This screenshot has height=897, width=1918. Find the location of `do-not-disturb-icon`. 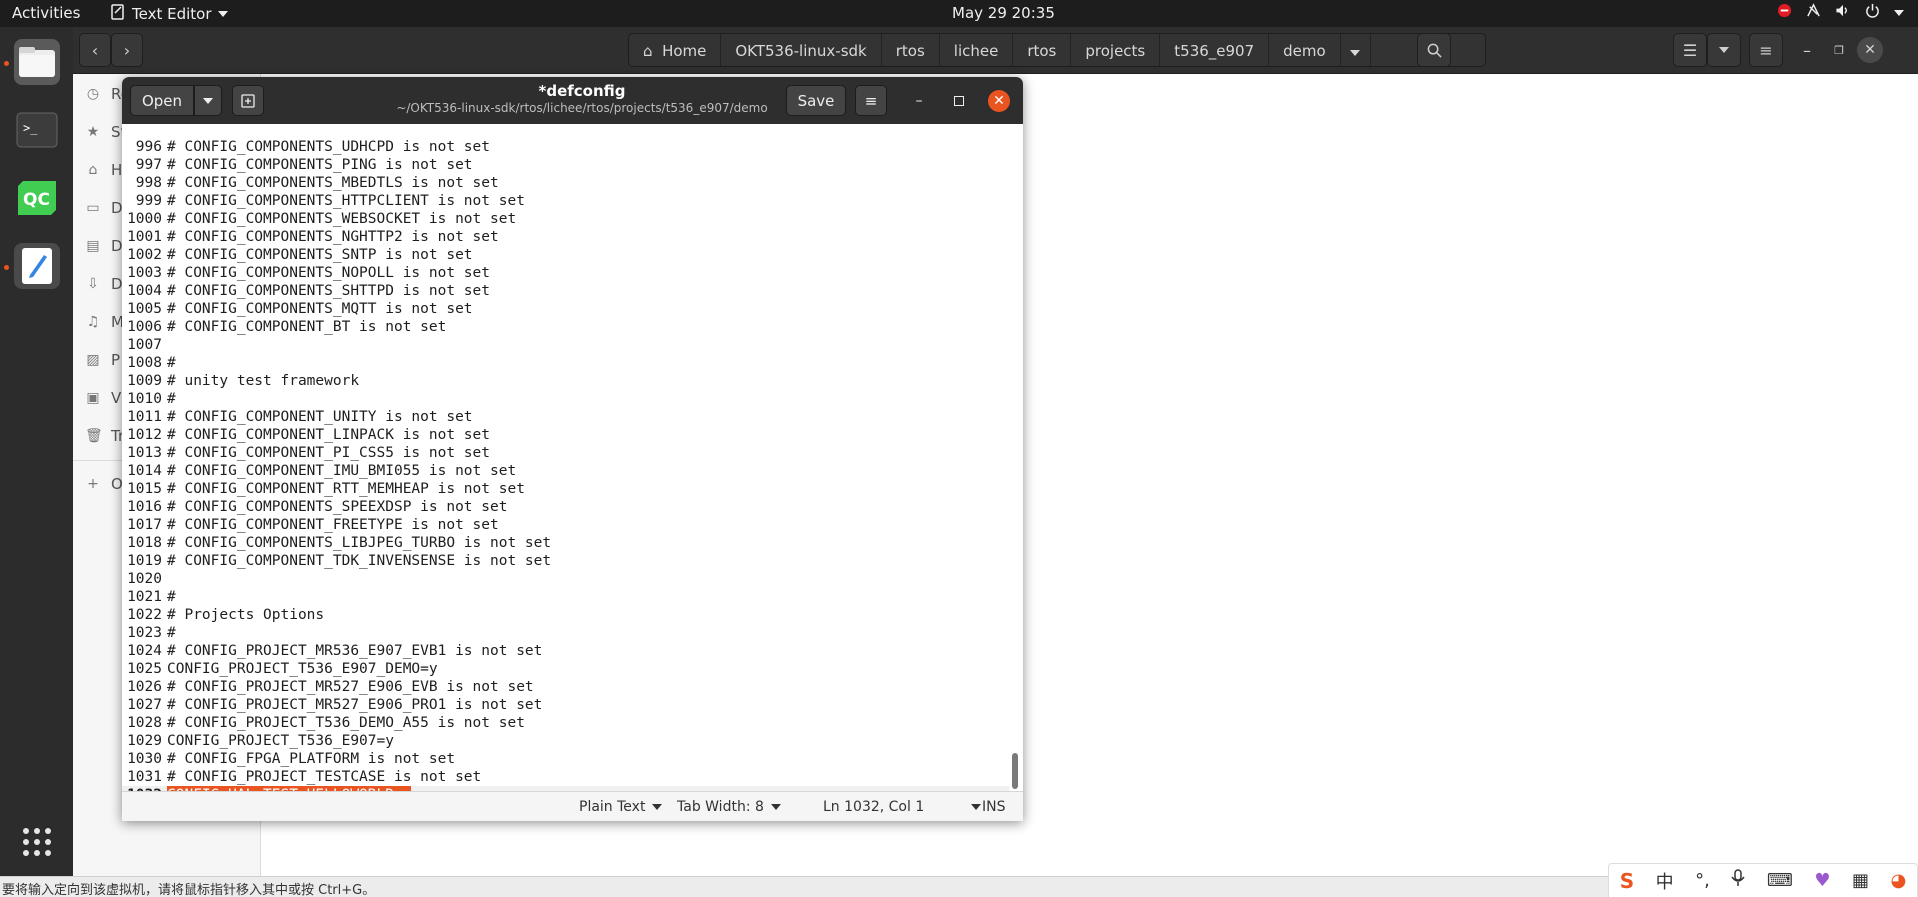

do-not-disturb-icon is located at coordinates (1784, 12).